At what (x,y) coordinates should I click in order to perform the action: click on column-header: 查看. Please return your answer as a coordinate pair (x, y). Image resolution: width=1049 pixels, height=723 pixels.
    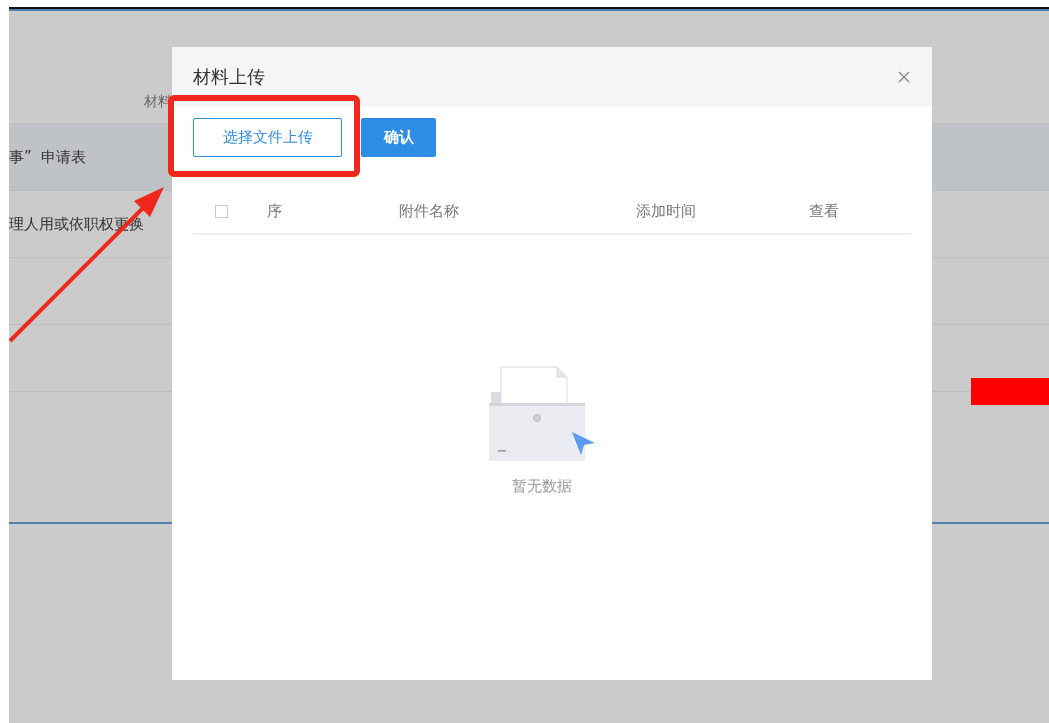
    Looking at the image, I should click on (824, 211).